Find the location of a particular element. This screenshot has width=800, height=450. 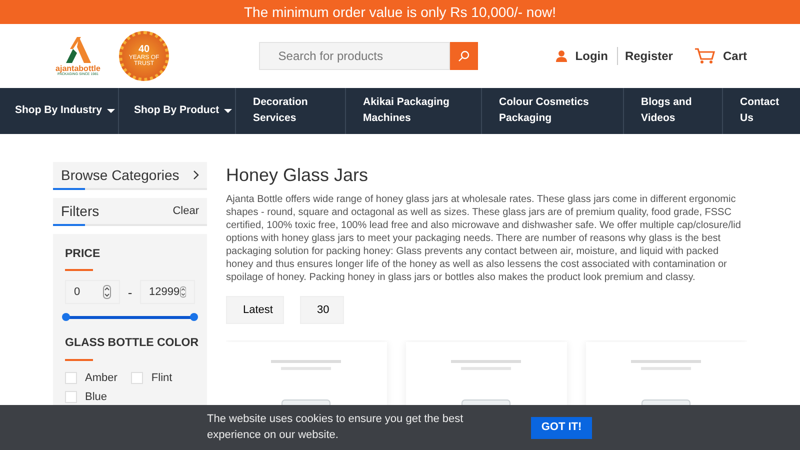

nav-item: Akikai Packaging Machines is located at coordinates (414, 111).